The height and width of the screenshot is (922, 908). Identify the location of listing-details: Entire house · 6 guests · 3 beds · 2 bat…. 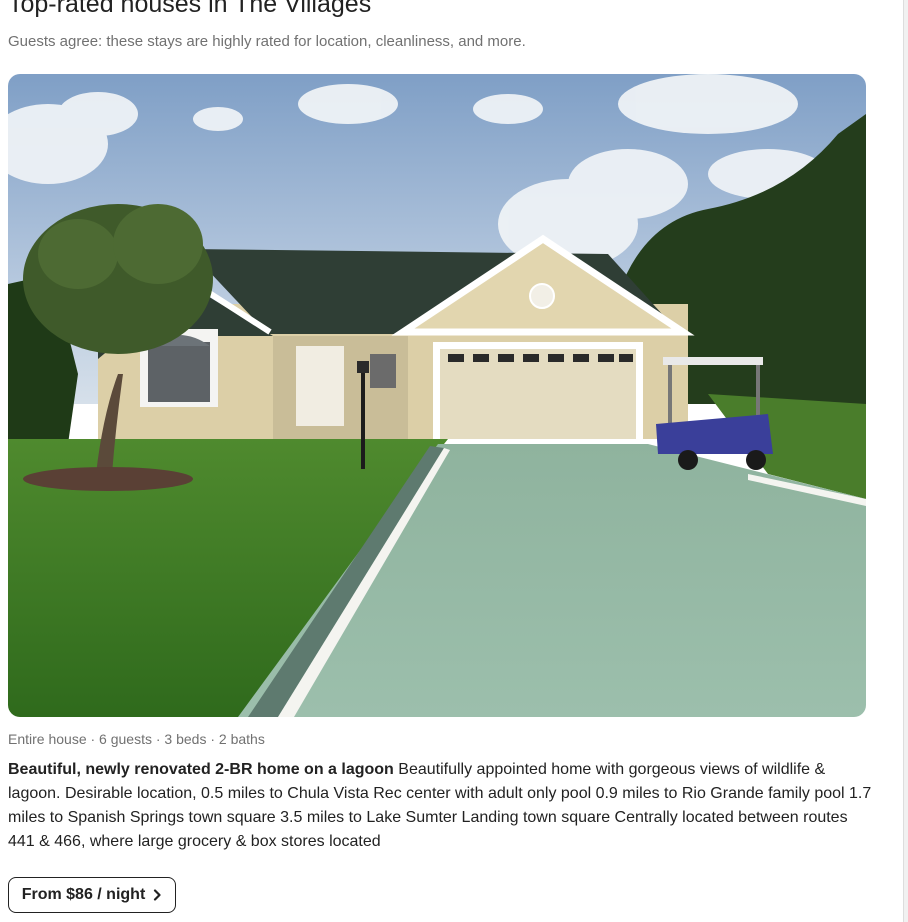
(136, 739).